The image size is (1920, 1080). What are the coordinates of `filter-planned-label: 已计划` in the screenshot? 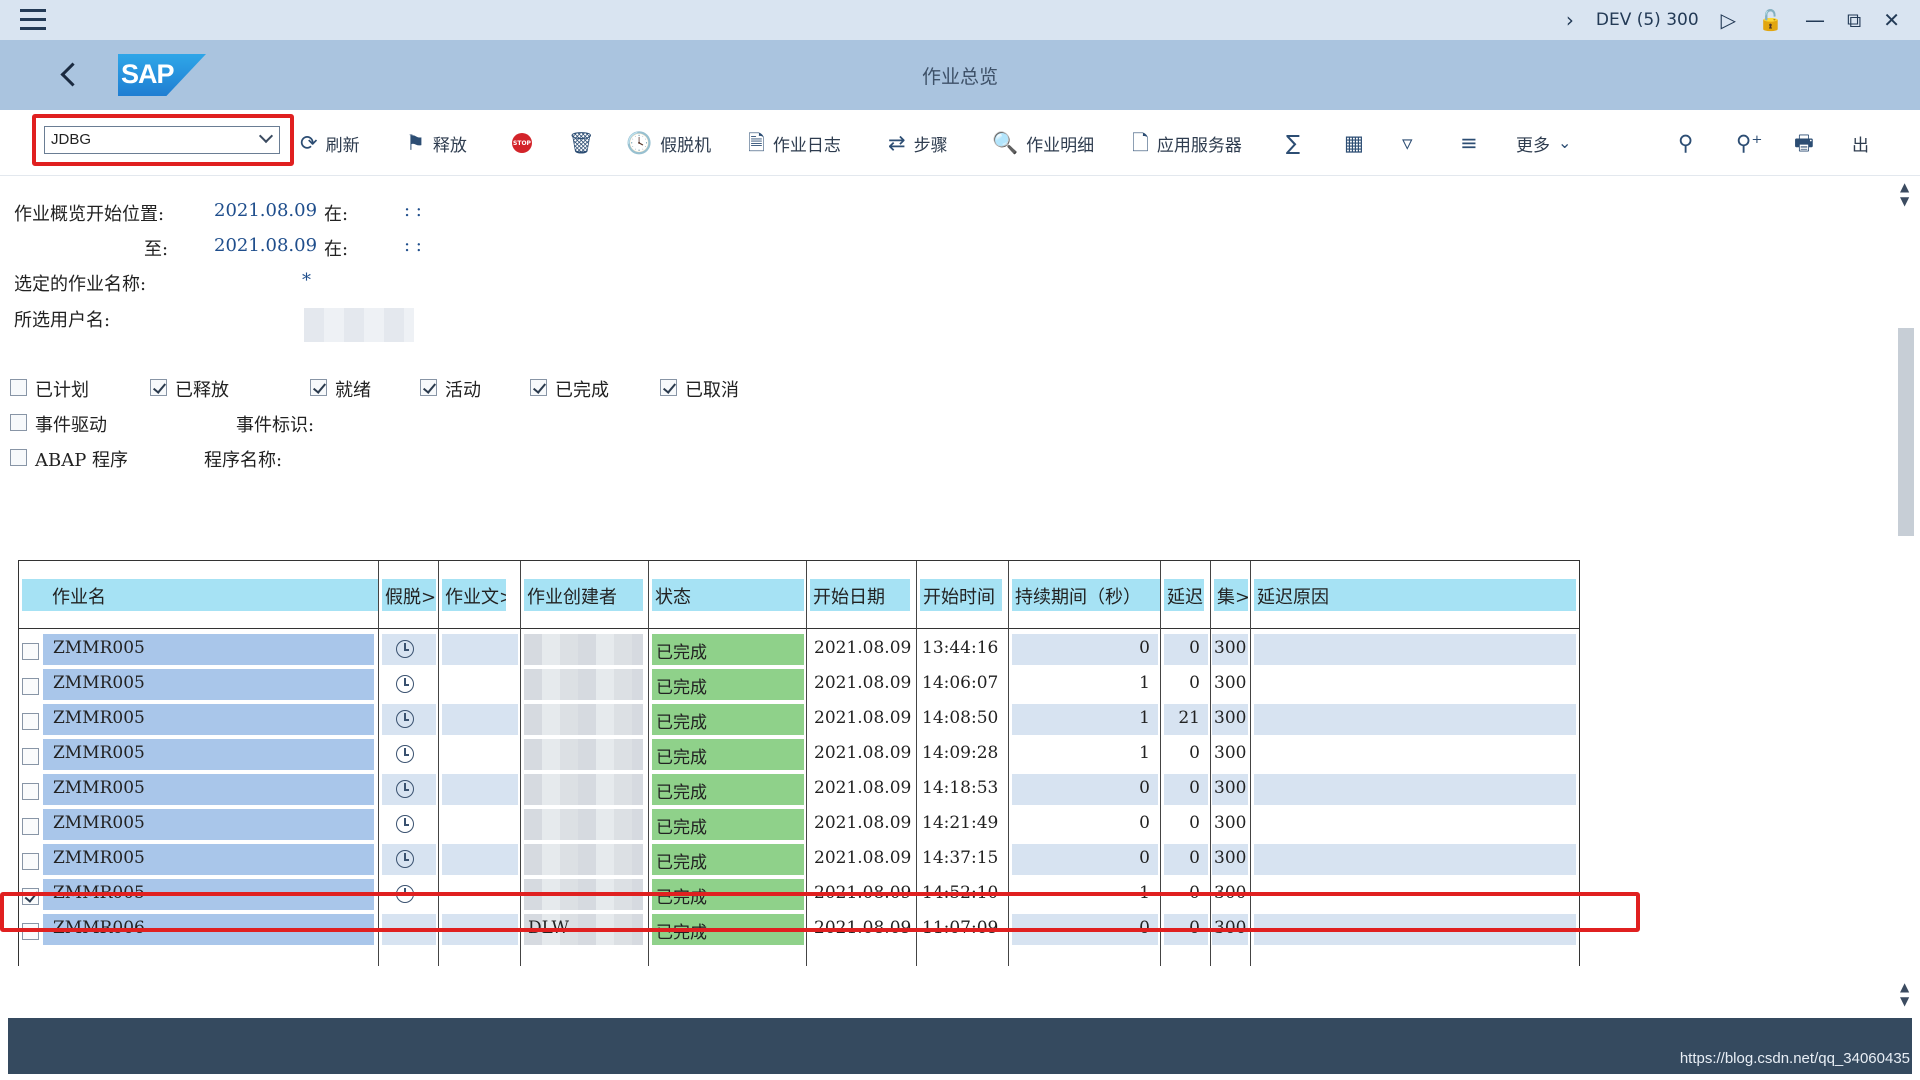 It's located at (62, 390).